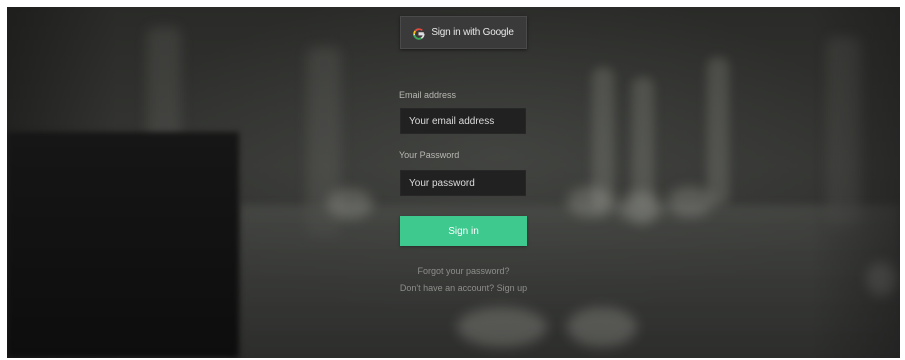  What do you see at coordinates (463, 288) in the screenshot?
I see `sign-up-link: Don't have an account? Sign up` at bounding box center [463, 288].